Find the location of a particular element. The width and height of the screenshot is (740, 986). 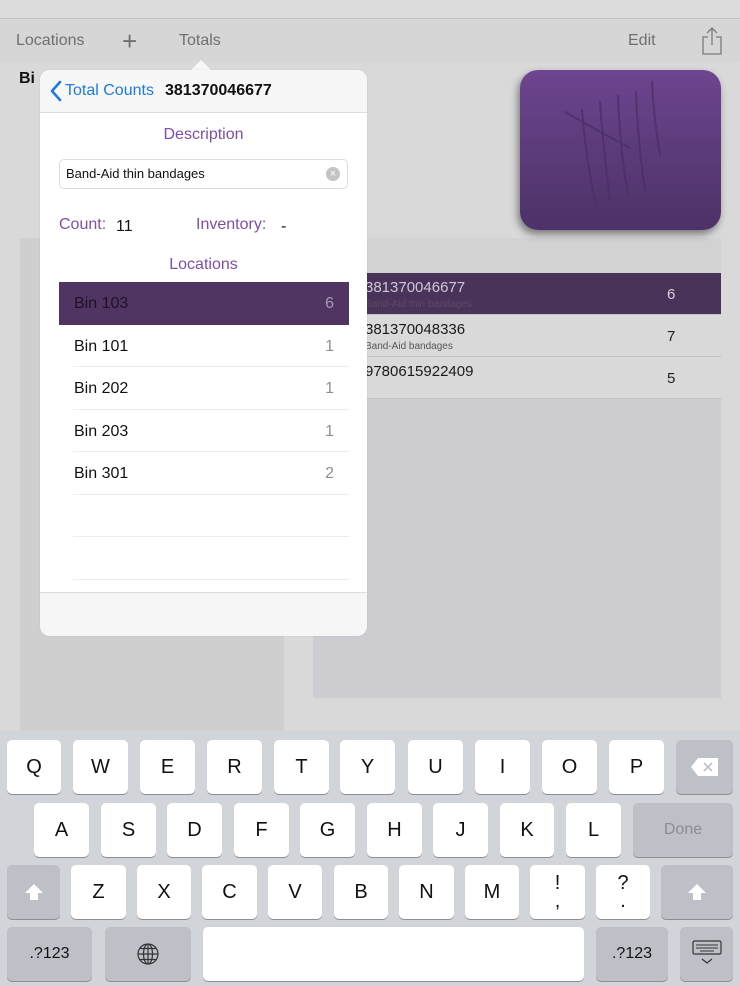

numbers-key-left: .?123 is located at coordinates (49, 954).